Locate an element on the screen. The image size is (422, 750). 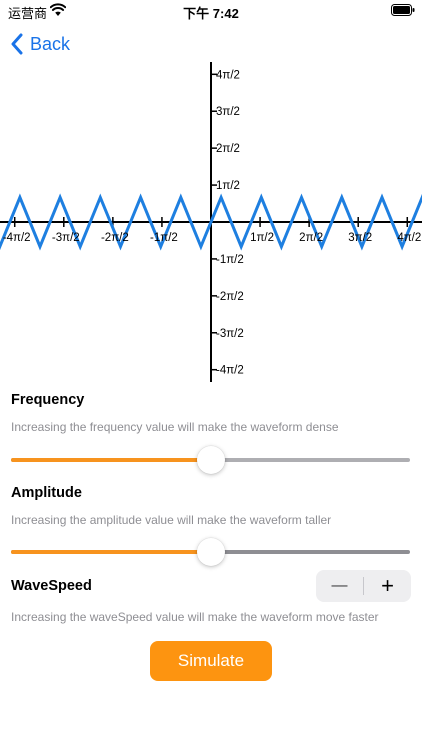
y-tick-label: -4π/2 is located at coordinates (230, 371).